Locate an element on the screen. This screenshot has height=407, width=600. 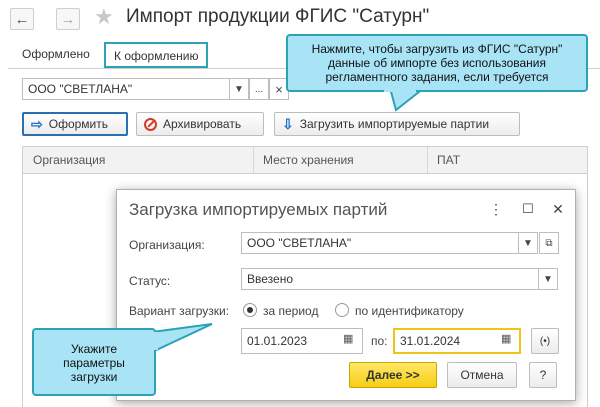
load-import-batches-button: ⇩ Загрузить импортируемые партии is located at coordinates (397, 124).